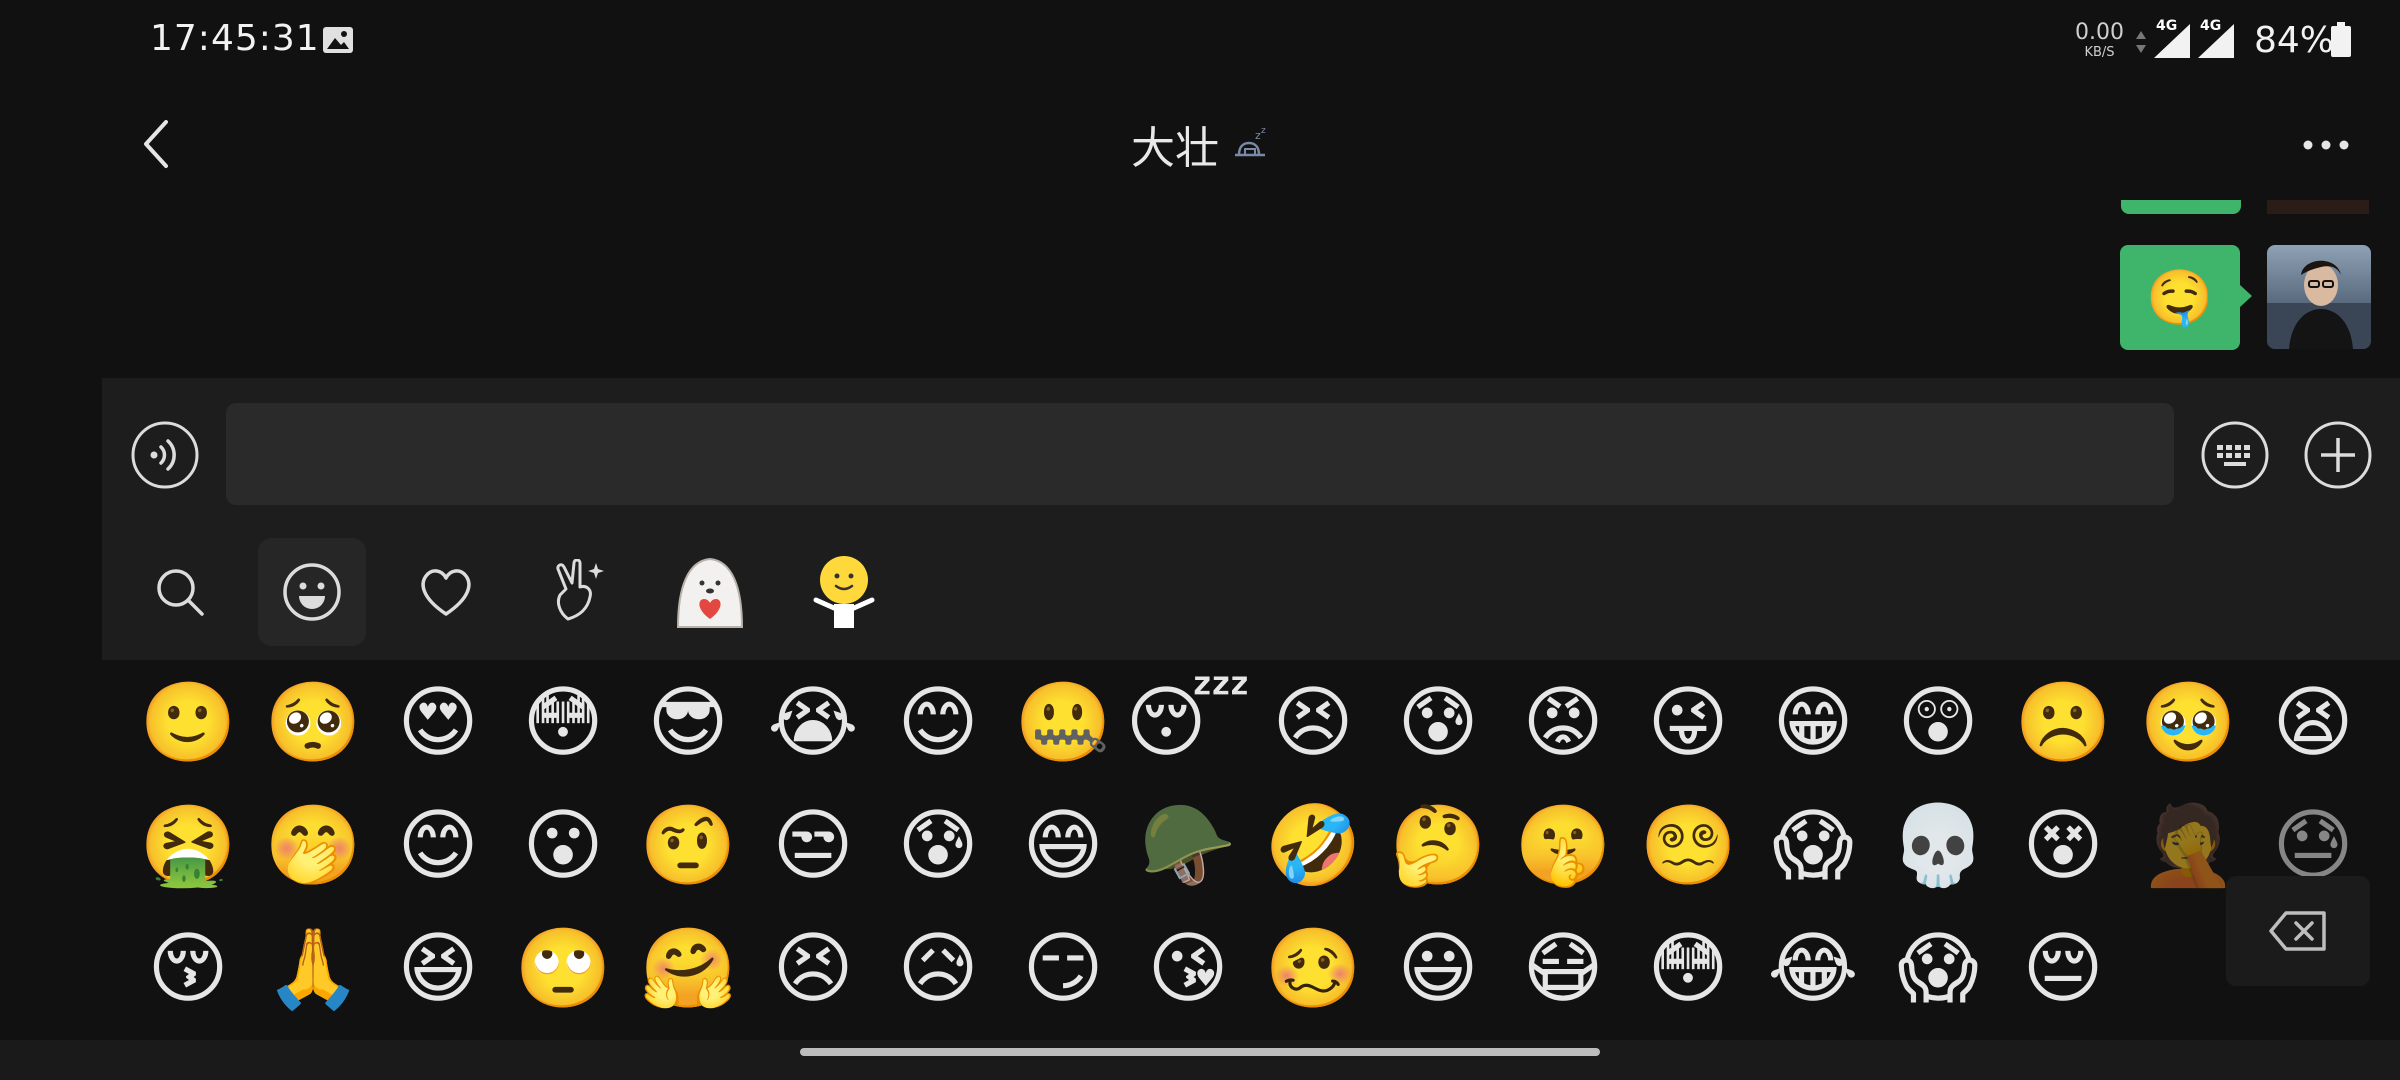 This screenshot has height=1080, width=2400. I want to click on message-input, so click(1200, 454).